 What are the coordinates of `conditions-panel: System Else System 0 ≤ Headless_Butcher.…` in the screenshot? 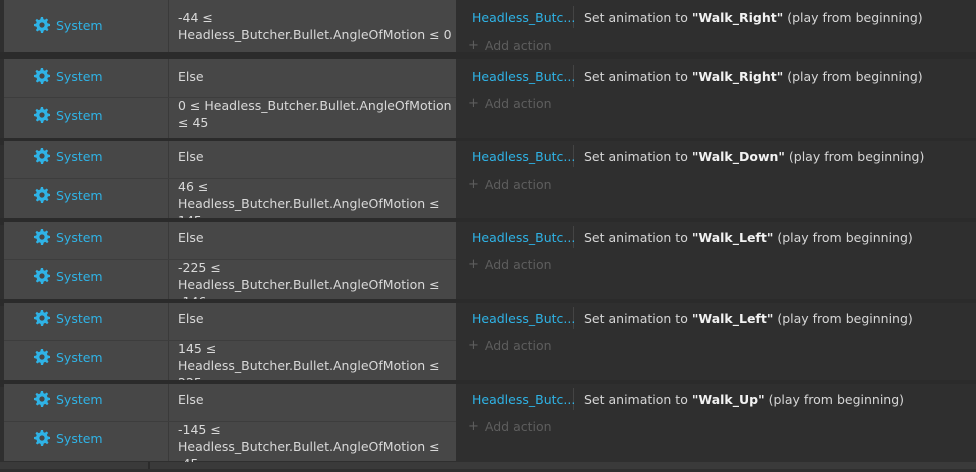 It's located at (230, 98).